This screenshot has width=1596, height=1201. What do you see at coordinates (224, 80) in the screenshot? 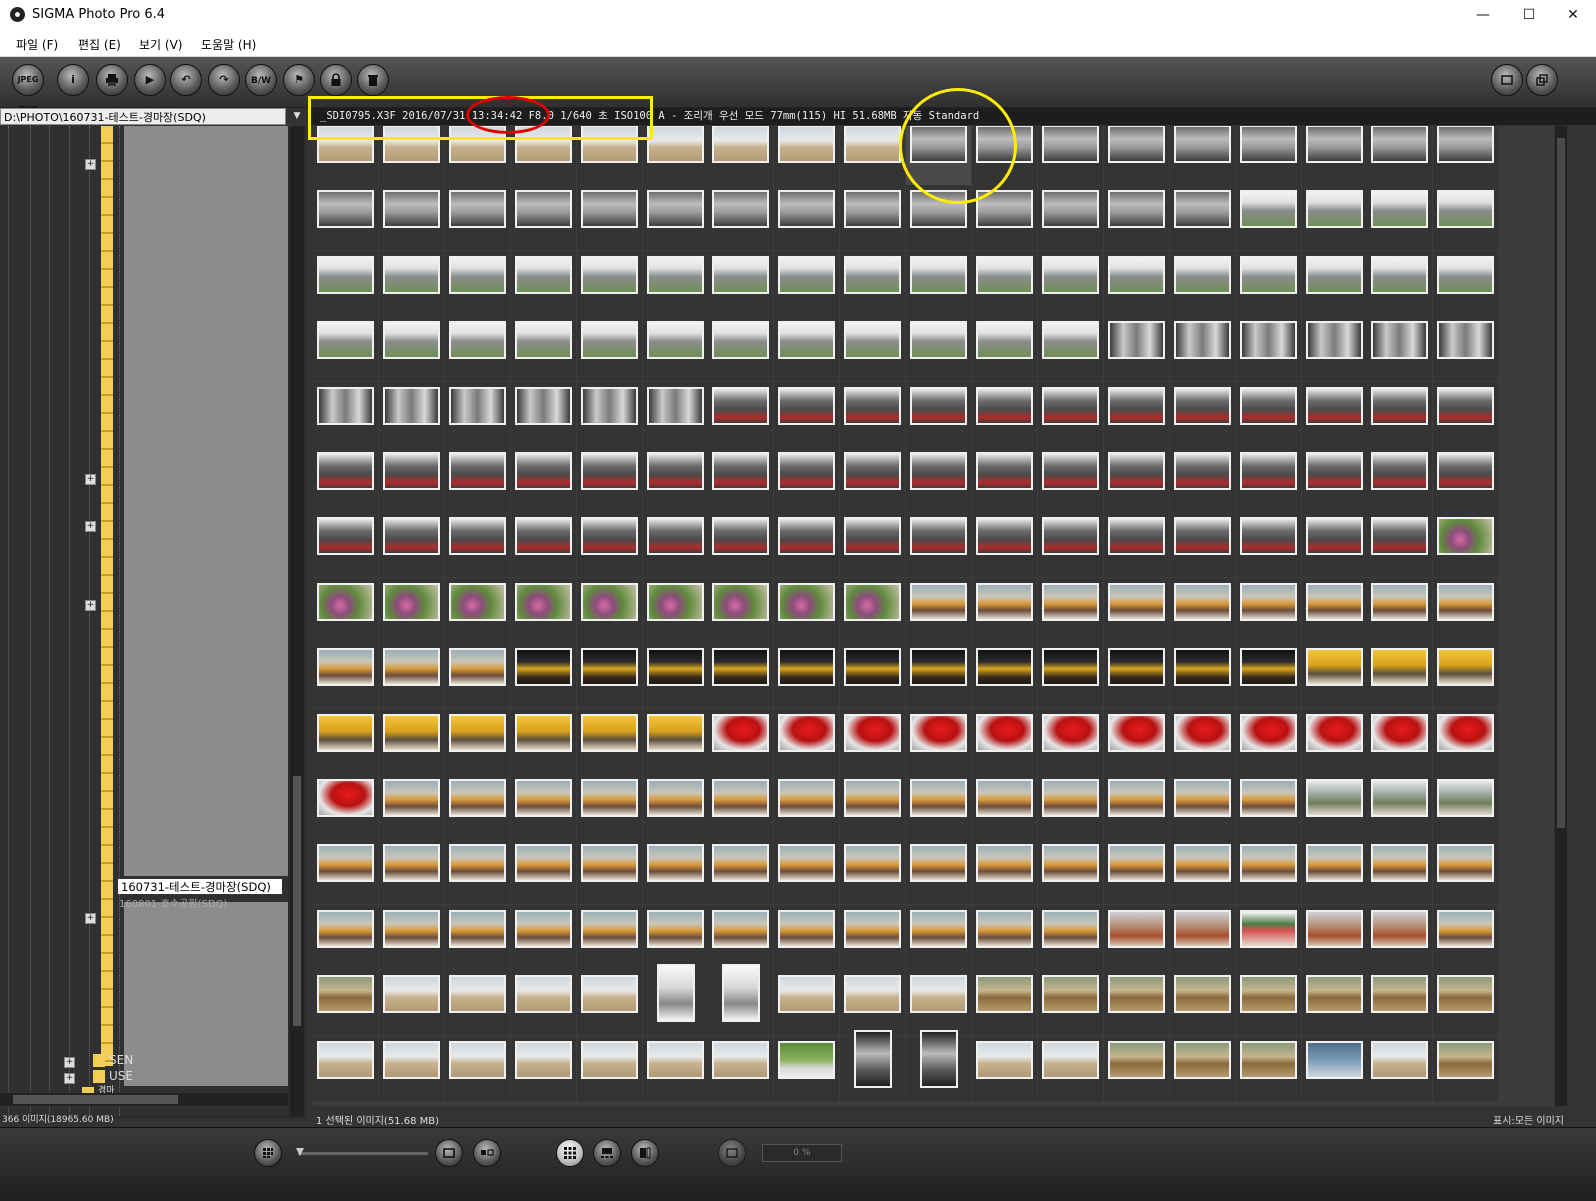
I see `rotate-right-button: ↷` at bounding box center [224, 80].